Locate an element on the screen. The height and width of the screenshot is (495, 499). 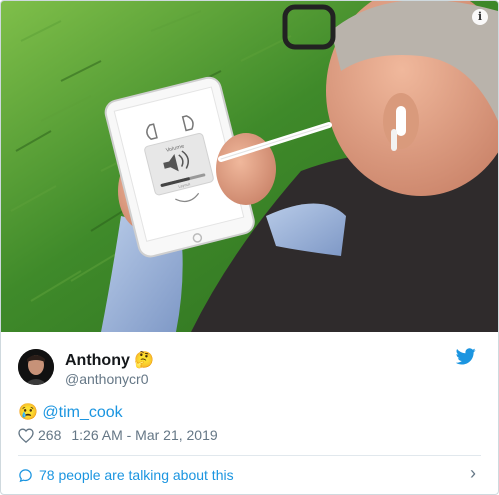
twitter-bird-icon is located at coordinates (465, 359).